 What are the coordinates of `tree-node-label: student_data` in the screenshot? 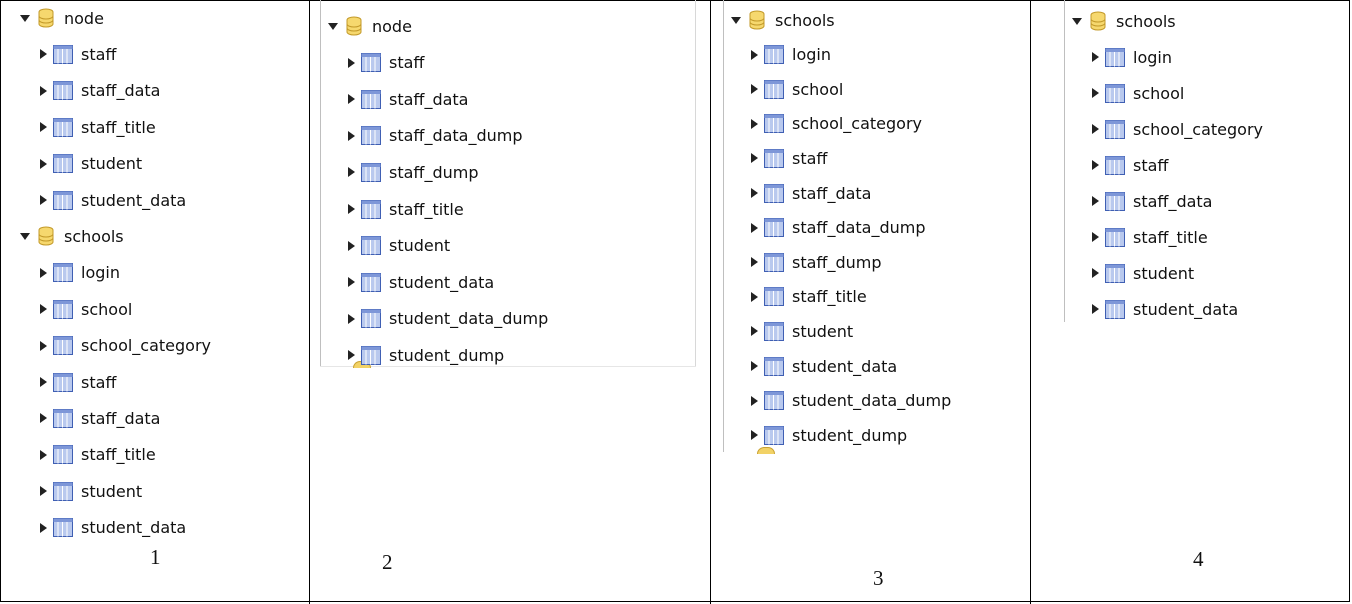 It's located at (134, 528).